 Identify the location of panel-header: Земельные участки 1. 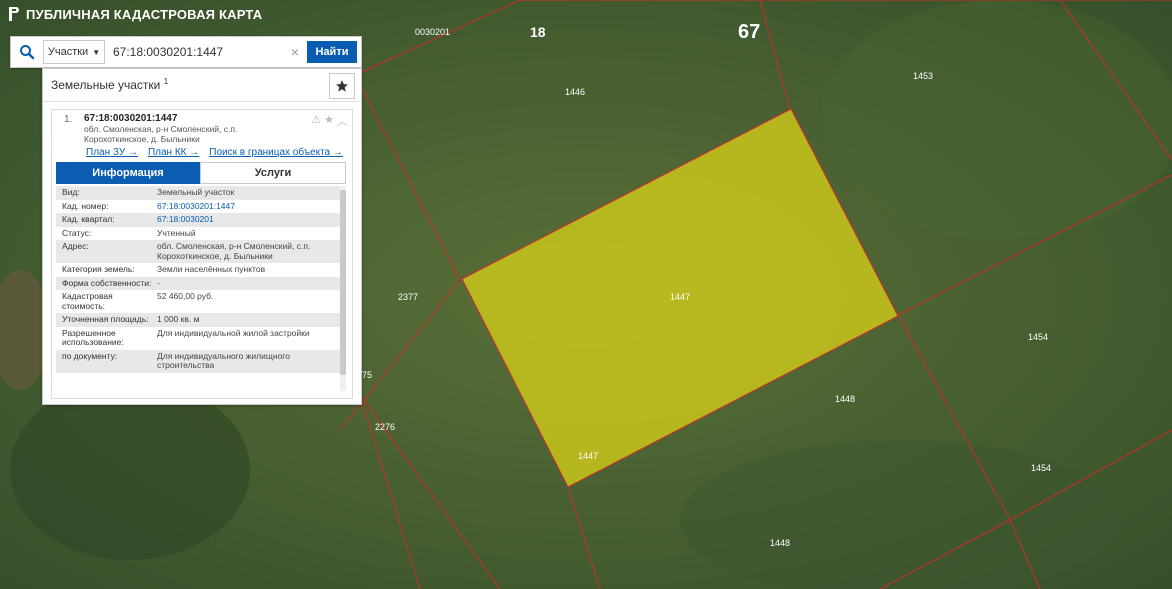
(202, 85).